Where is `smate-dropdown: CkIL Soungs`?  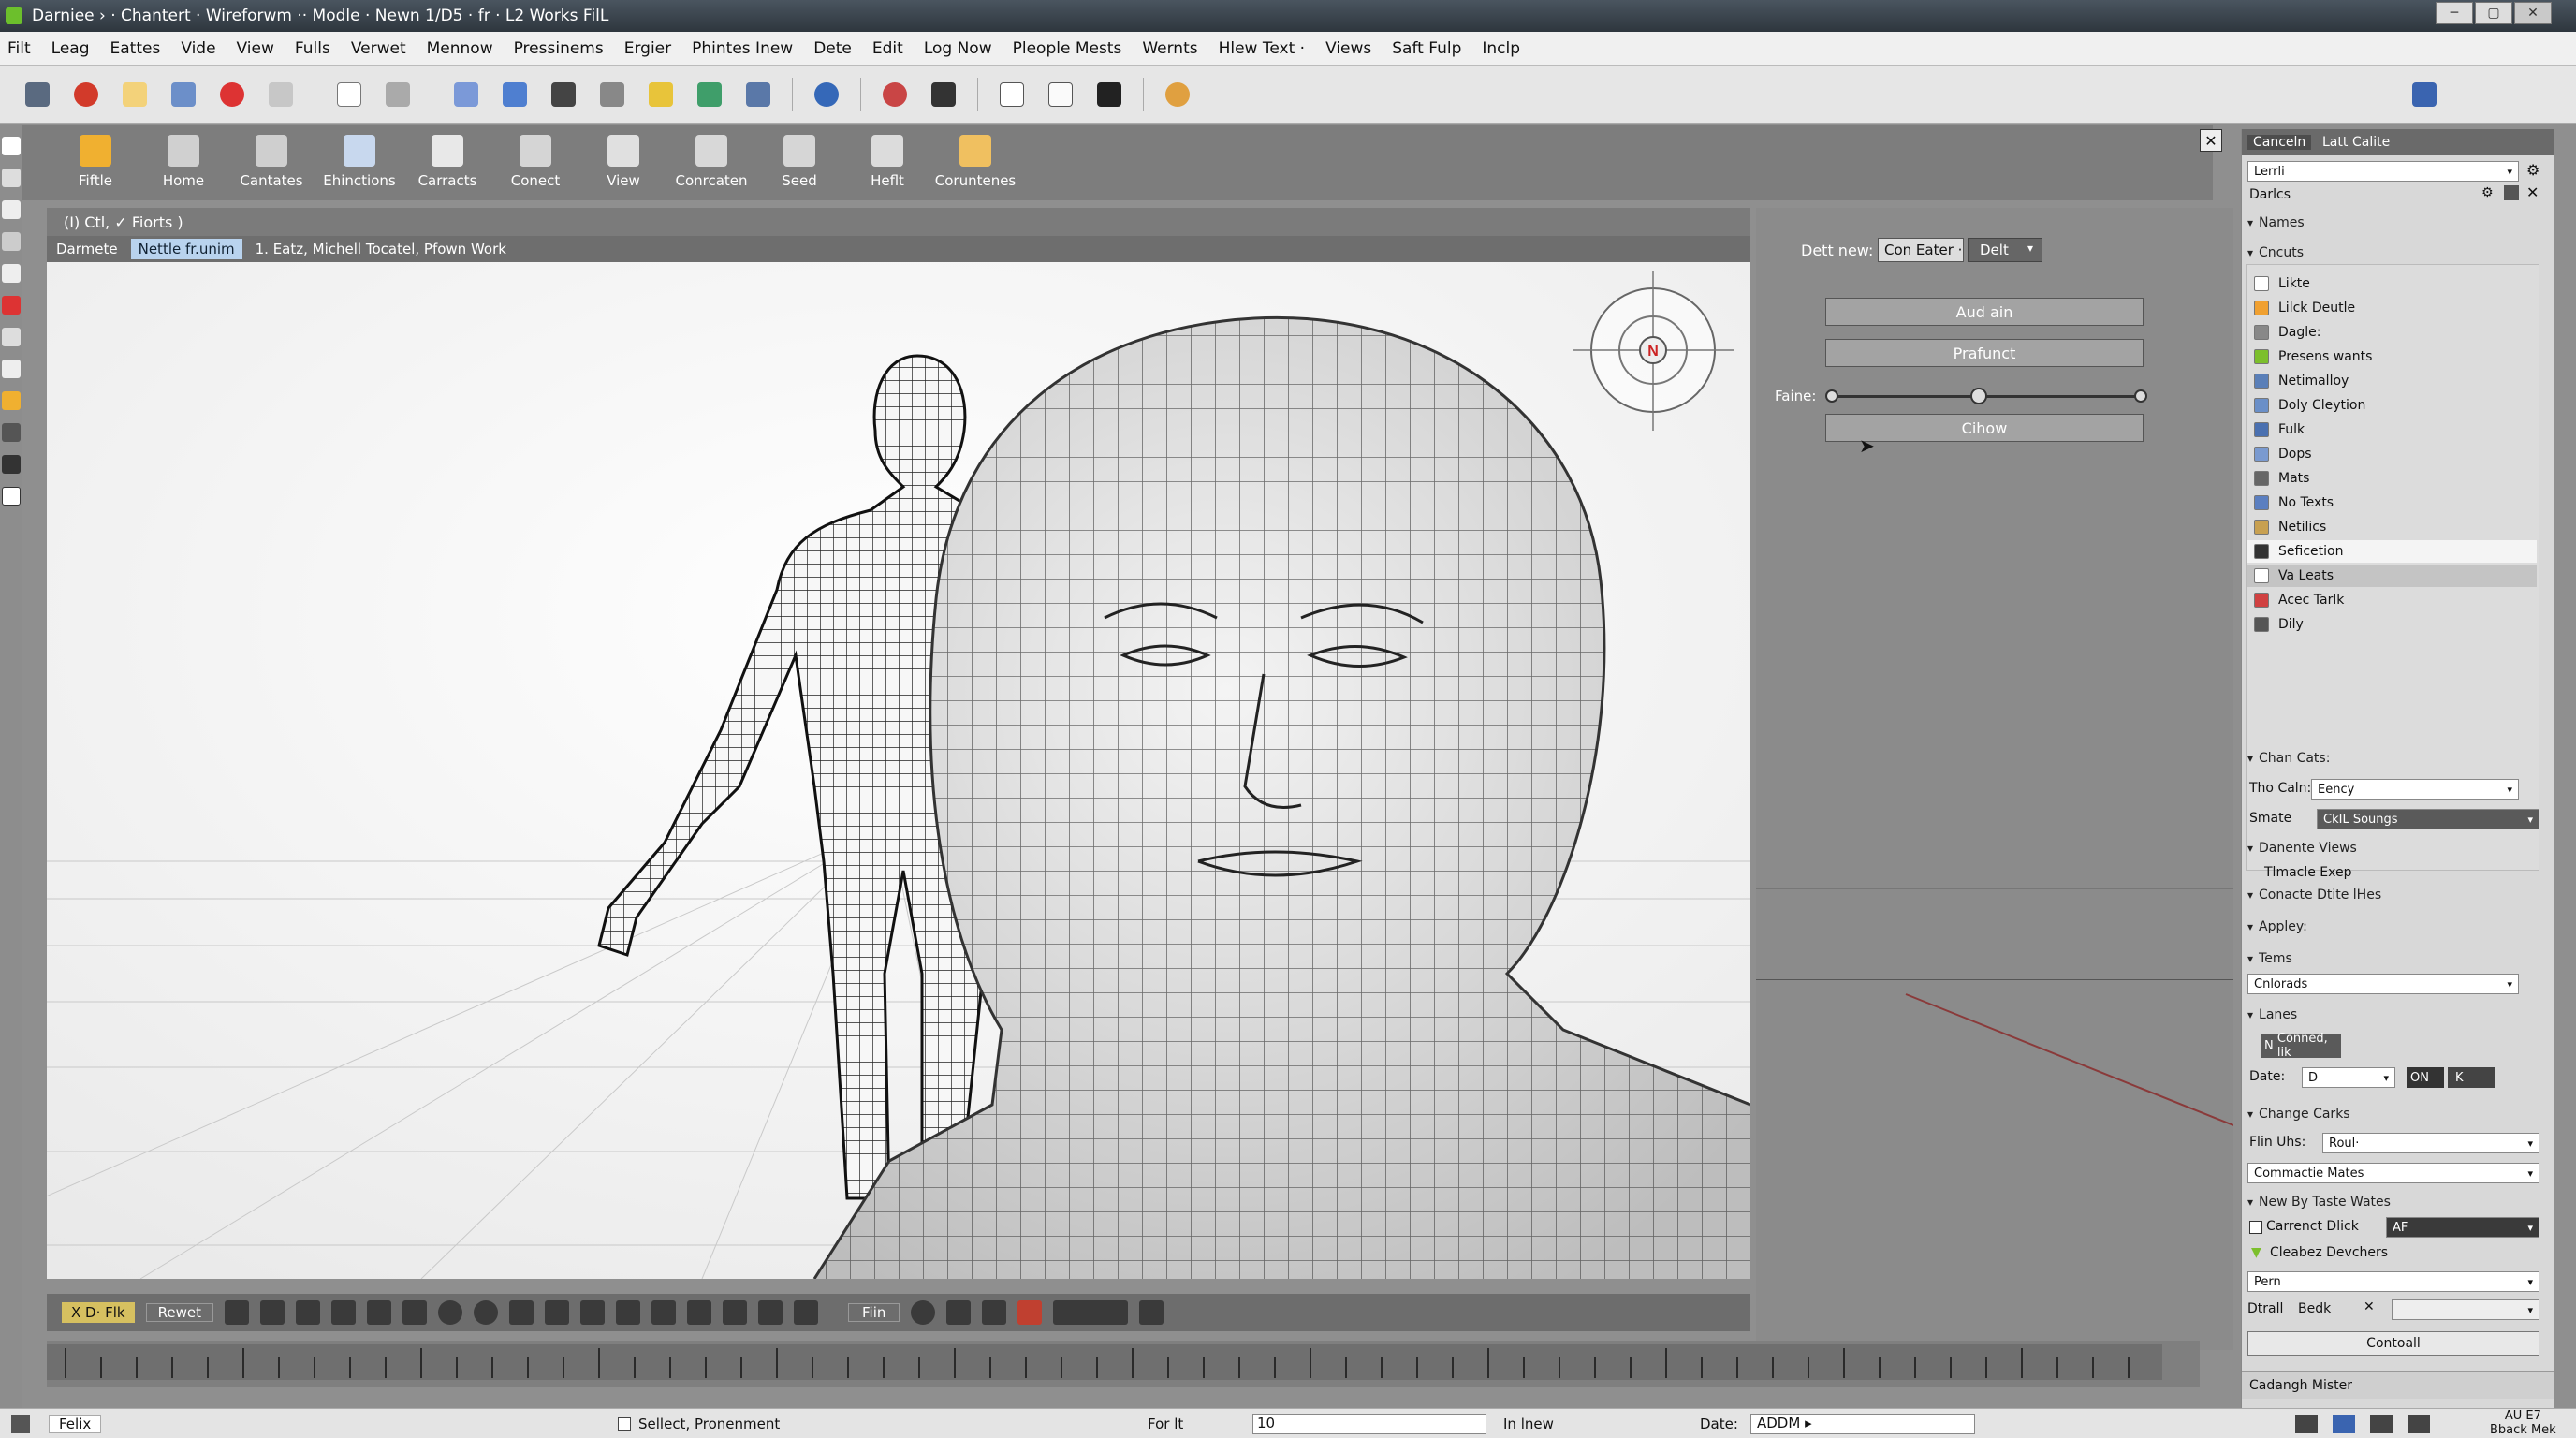 smate-dropdown: CkIL Soungs is located at coordinates (2428, 819).